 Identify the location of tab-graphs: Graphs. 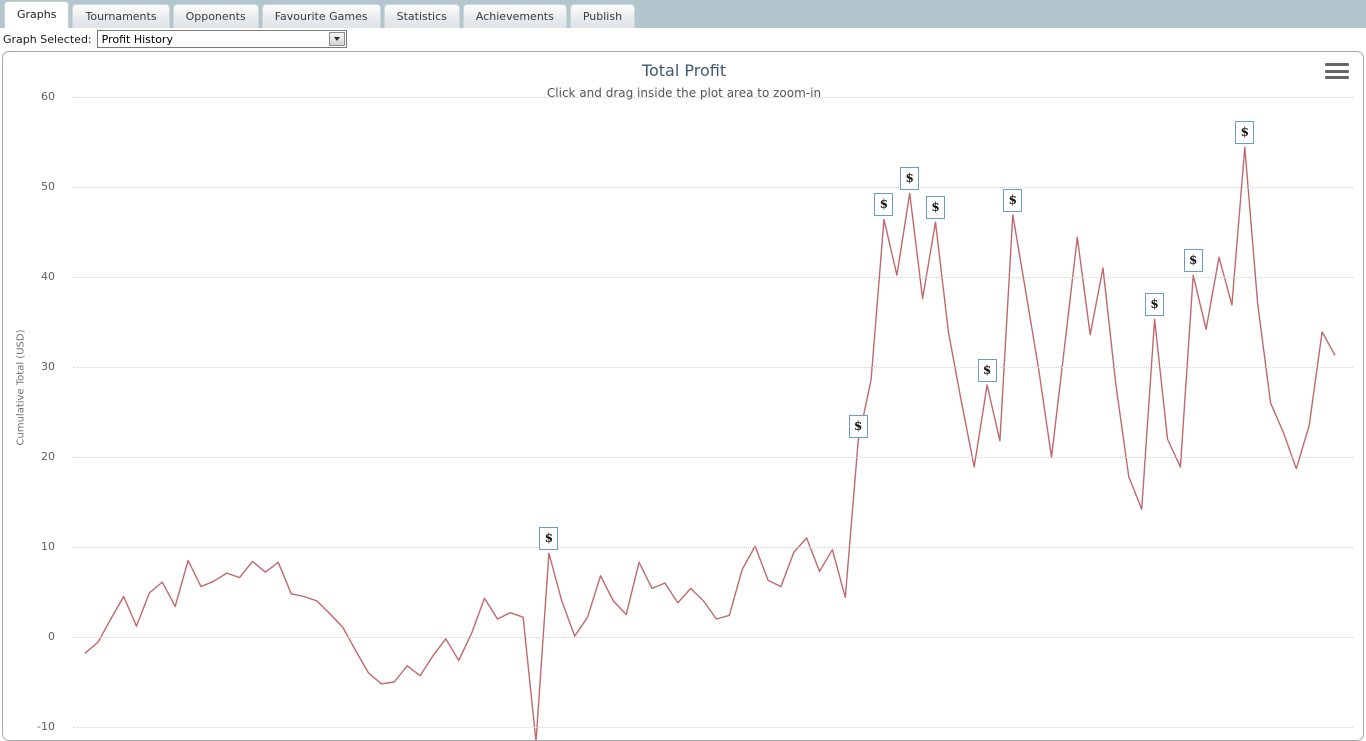
(37, 14).